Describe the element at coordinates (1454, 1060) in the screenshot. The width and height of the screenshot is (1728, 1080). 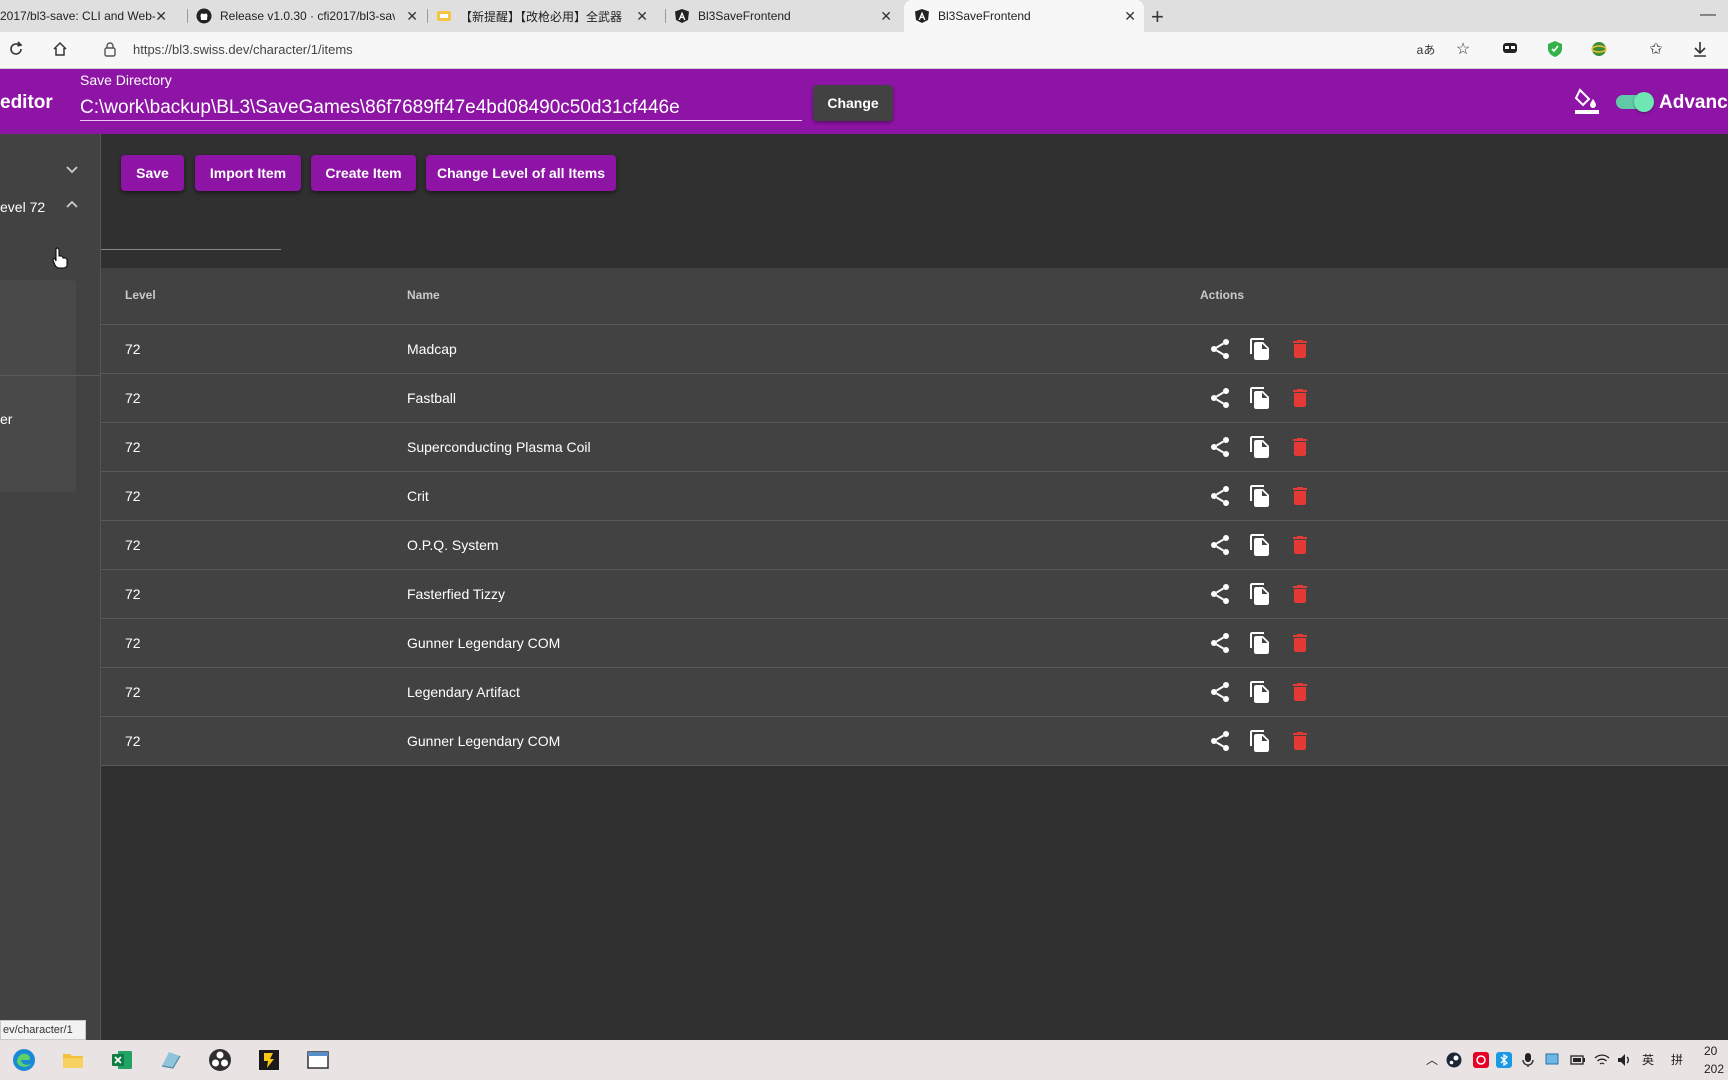
I see `steam-icon` at that location.